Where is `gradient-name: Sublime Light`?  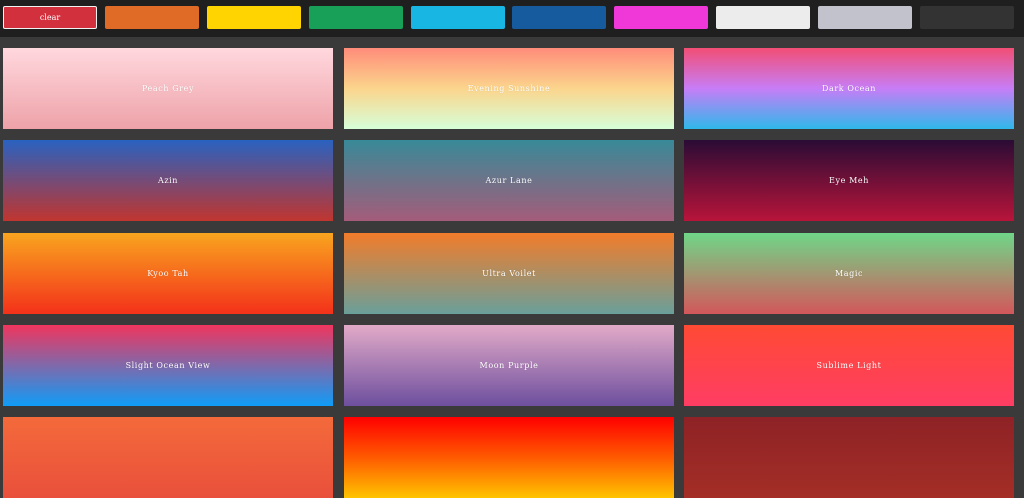 gradient-name: Sublime Light is located at coordinates (849, 365).